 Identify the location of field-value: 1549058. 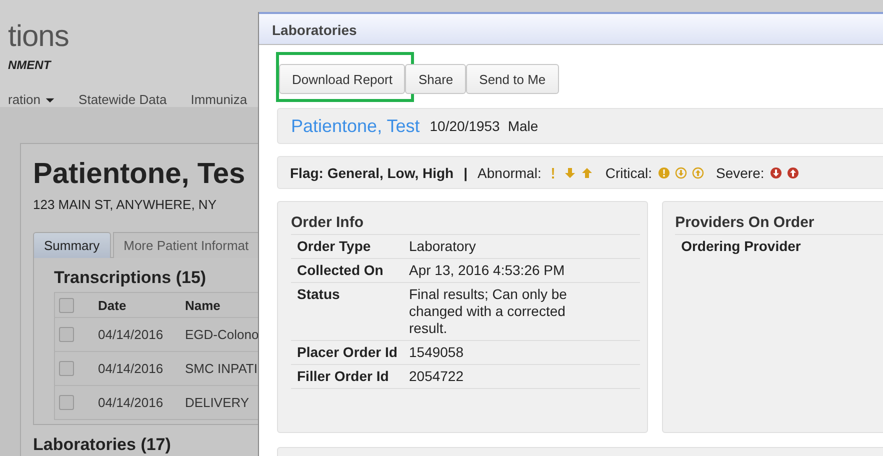
(437, 352).